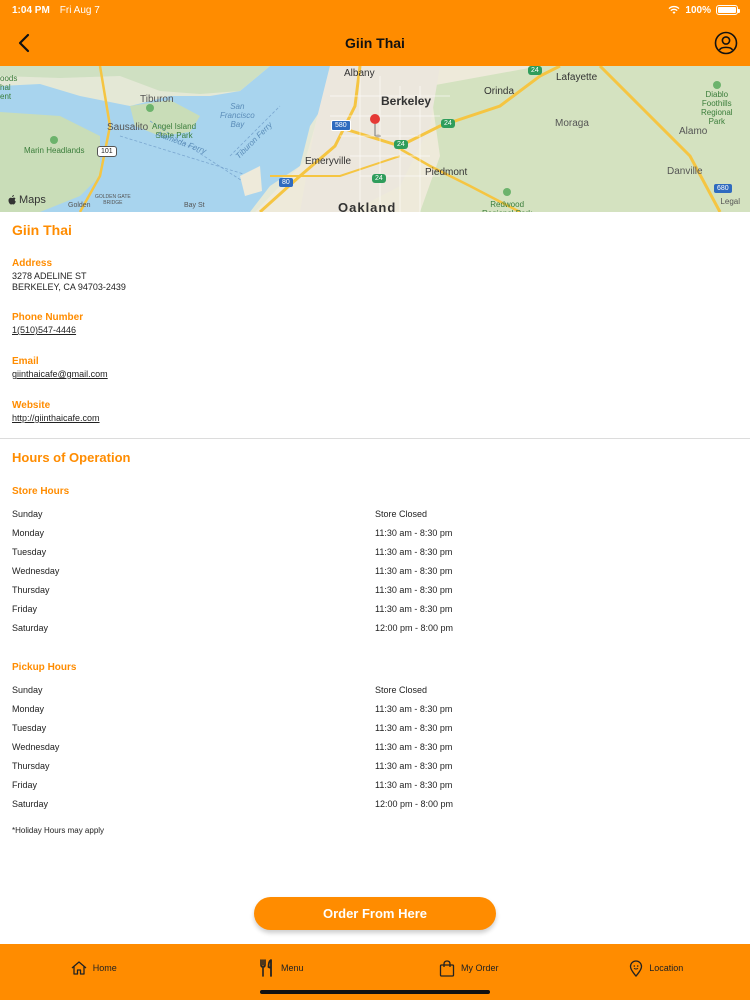  I want to click on battery-icon, so click(728, 10).